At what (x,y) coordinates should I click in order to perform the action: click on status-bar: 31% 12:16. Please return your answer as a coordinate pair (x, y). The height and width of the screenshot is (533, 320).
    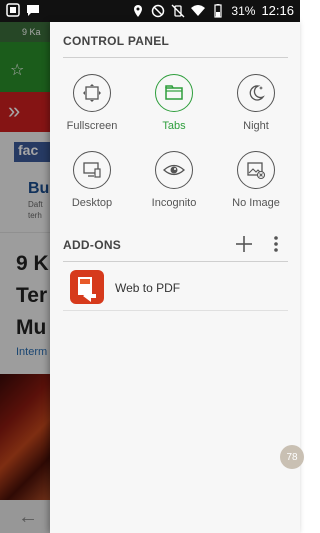
    Looking at the image, I should click on (150, 11).